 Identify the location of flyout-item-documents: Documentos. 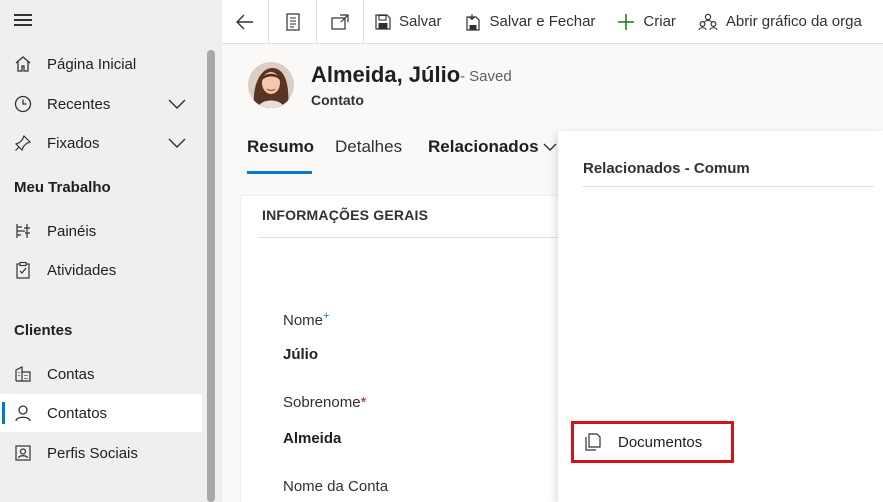
(652, 442).